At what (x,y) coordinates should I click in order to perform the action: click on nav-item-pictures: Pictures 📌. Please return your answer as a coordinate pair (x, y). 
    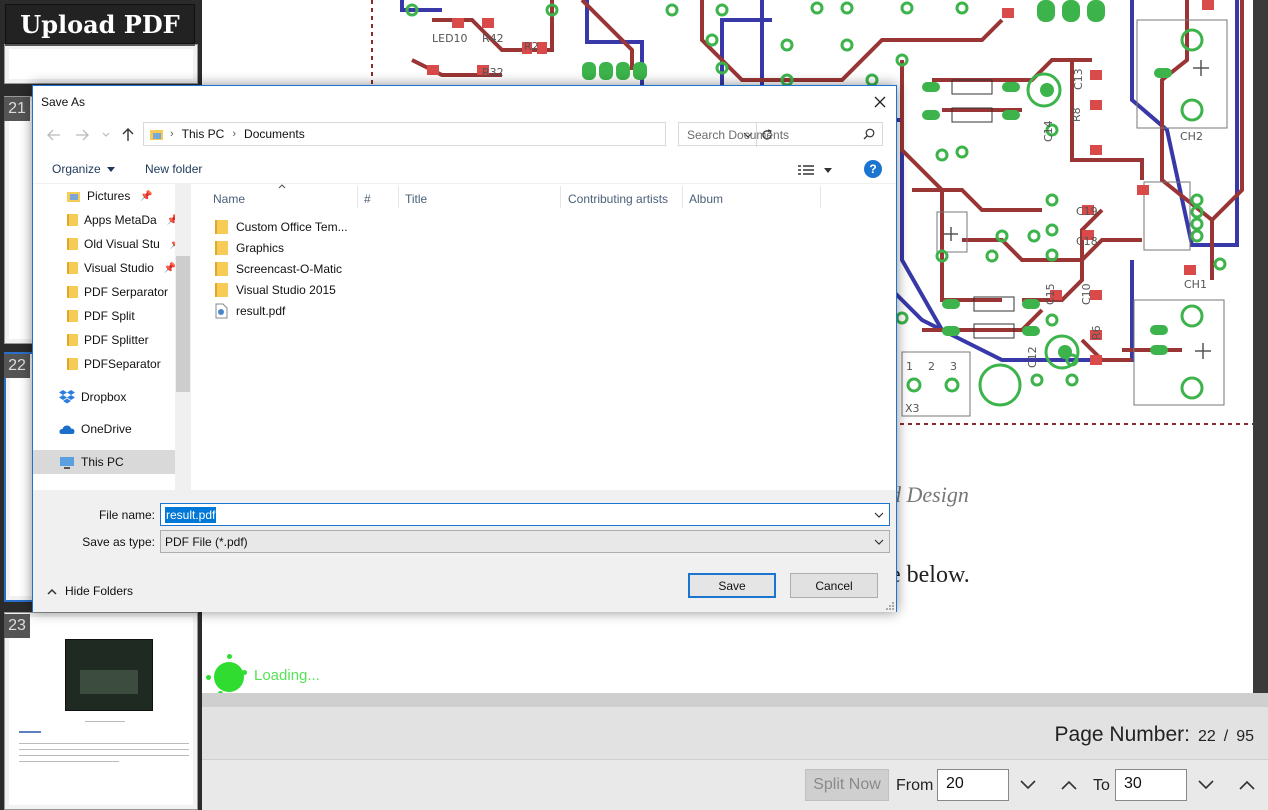
    Looking at the image, I should click on (110, 196).